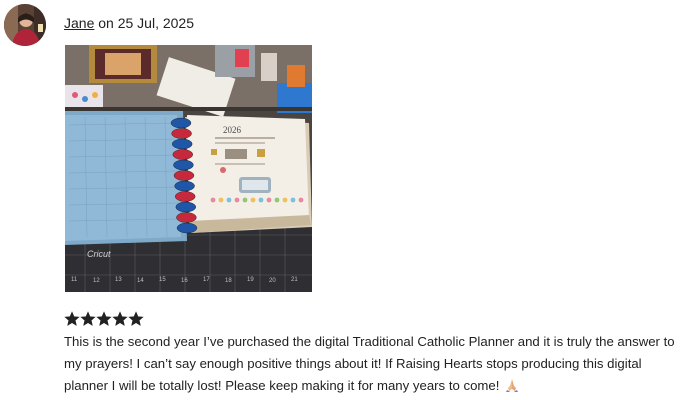 This screenshot has width=681, height=400. Describe the element at coordinates (512, 384) in the screenshot. I see `praying-hands-icon` at that location.